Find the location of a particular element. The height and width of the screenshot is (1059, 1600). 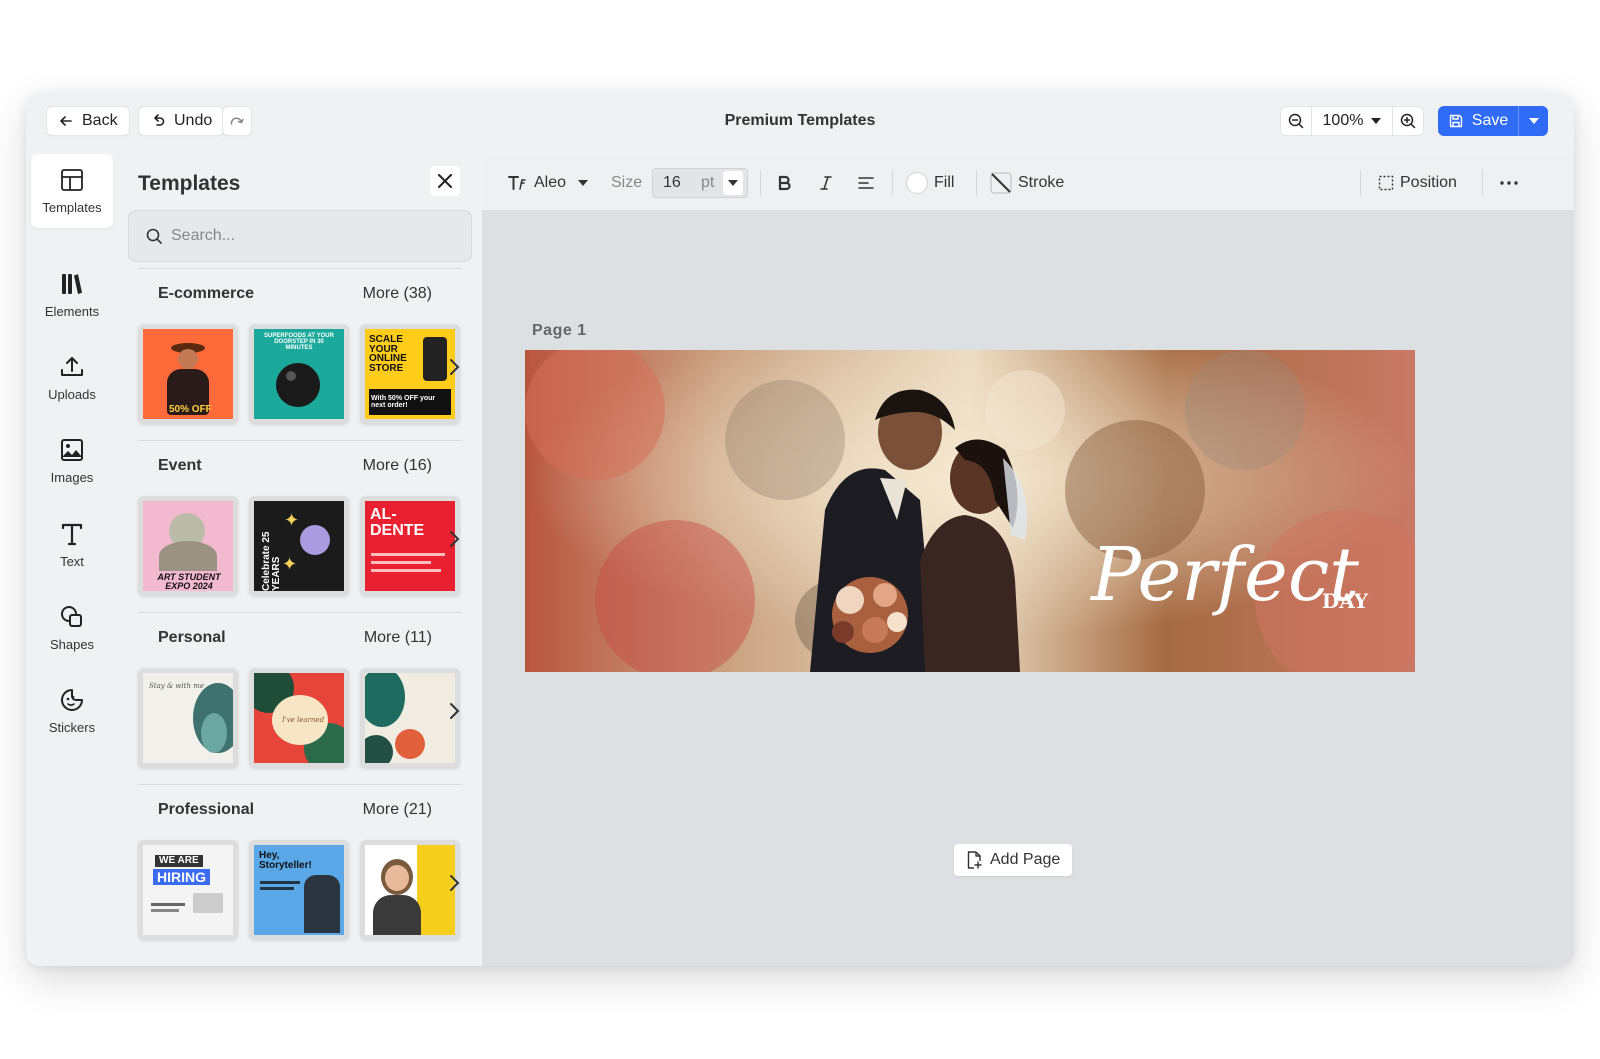

search-input is located at coordinates (311, 236).